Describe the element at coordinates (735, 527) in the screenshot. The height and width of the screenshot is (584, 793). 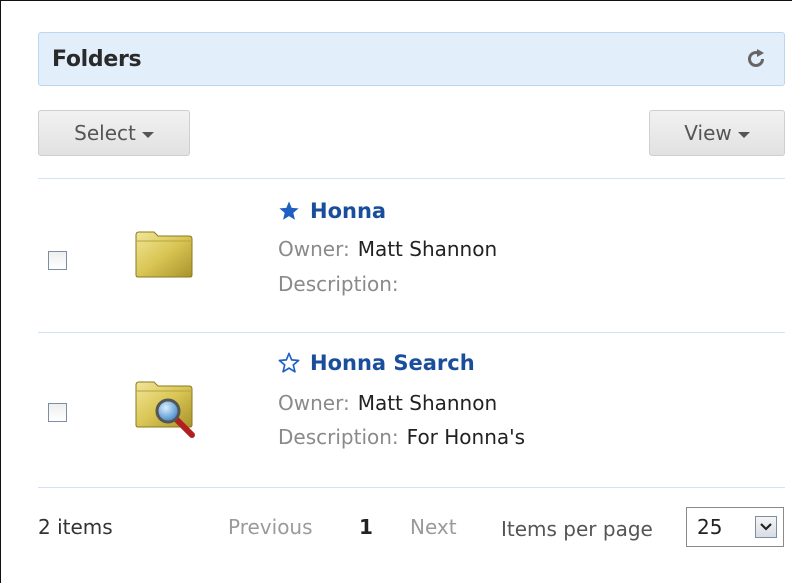
I see `items-per-page-select: 25` at that location.